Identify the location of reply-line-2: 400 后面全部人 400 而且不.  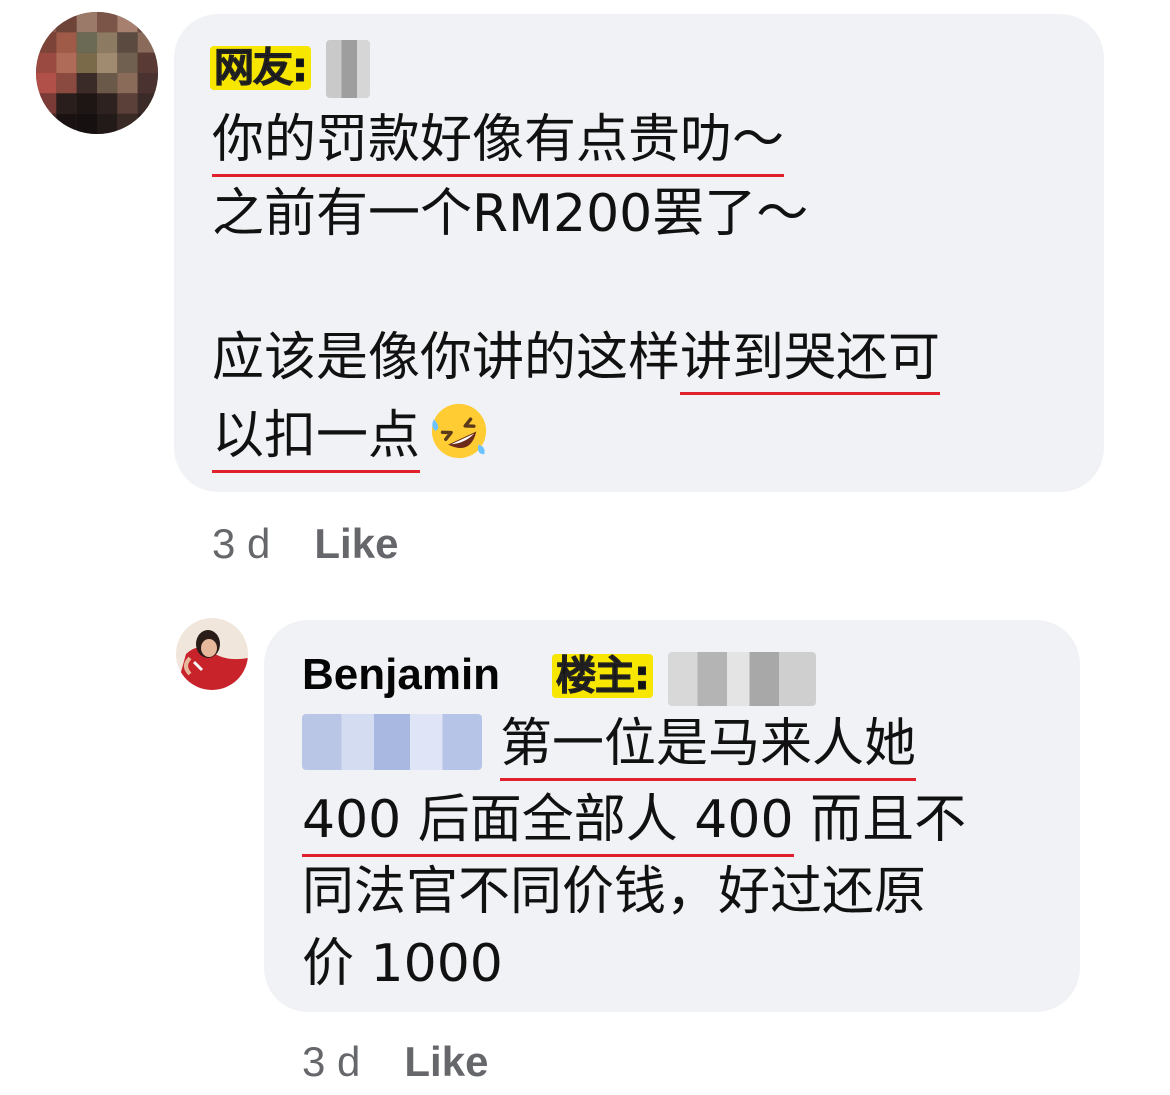
(634, 822).